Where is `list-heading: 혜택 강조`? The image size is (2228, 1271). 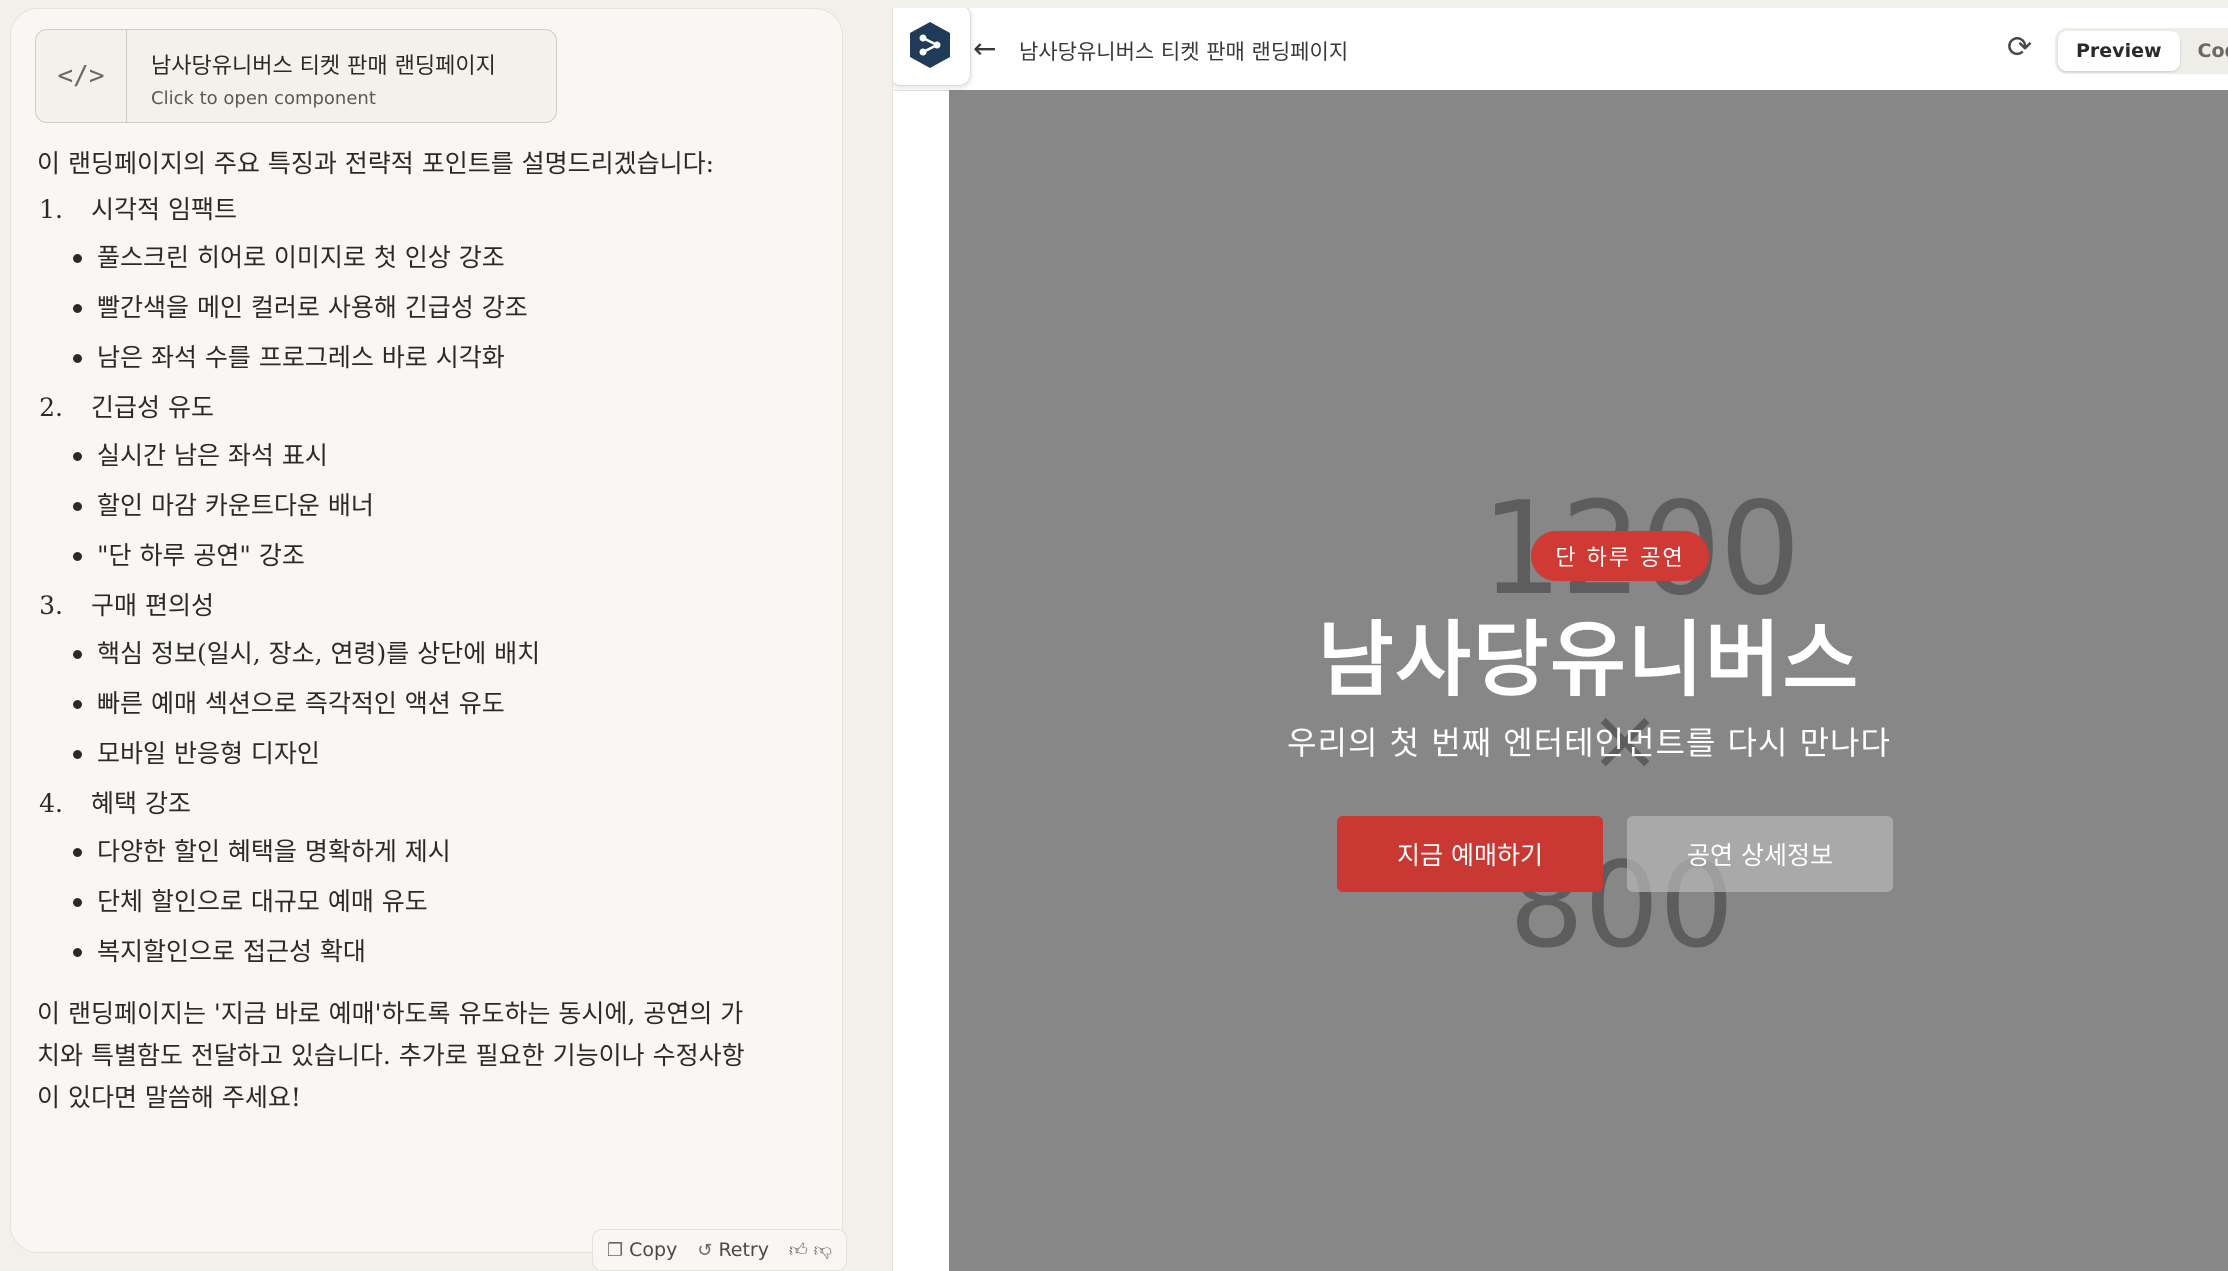
list-heading: 혜택 강조 is located at coordinates (141, 803).